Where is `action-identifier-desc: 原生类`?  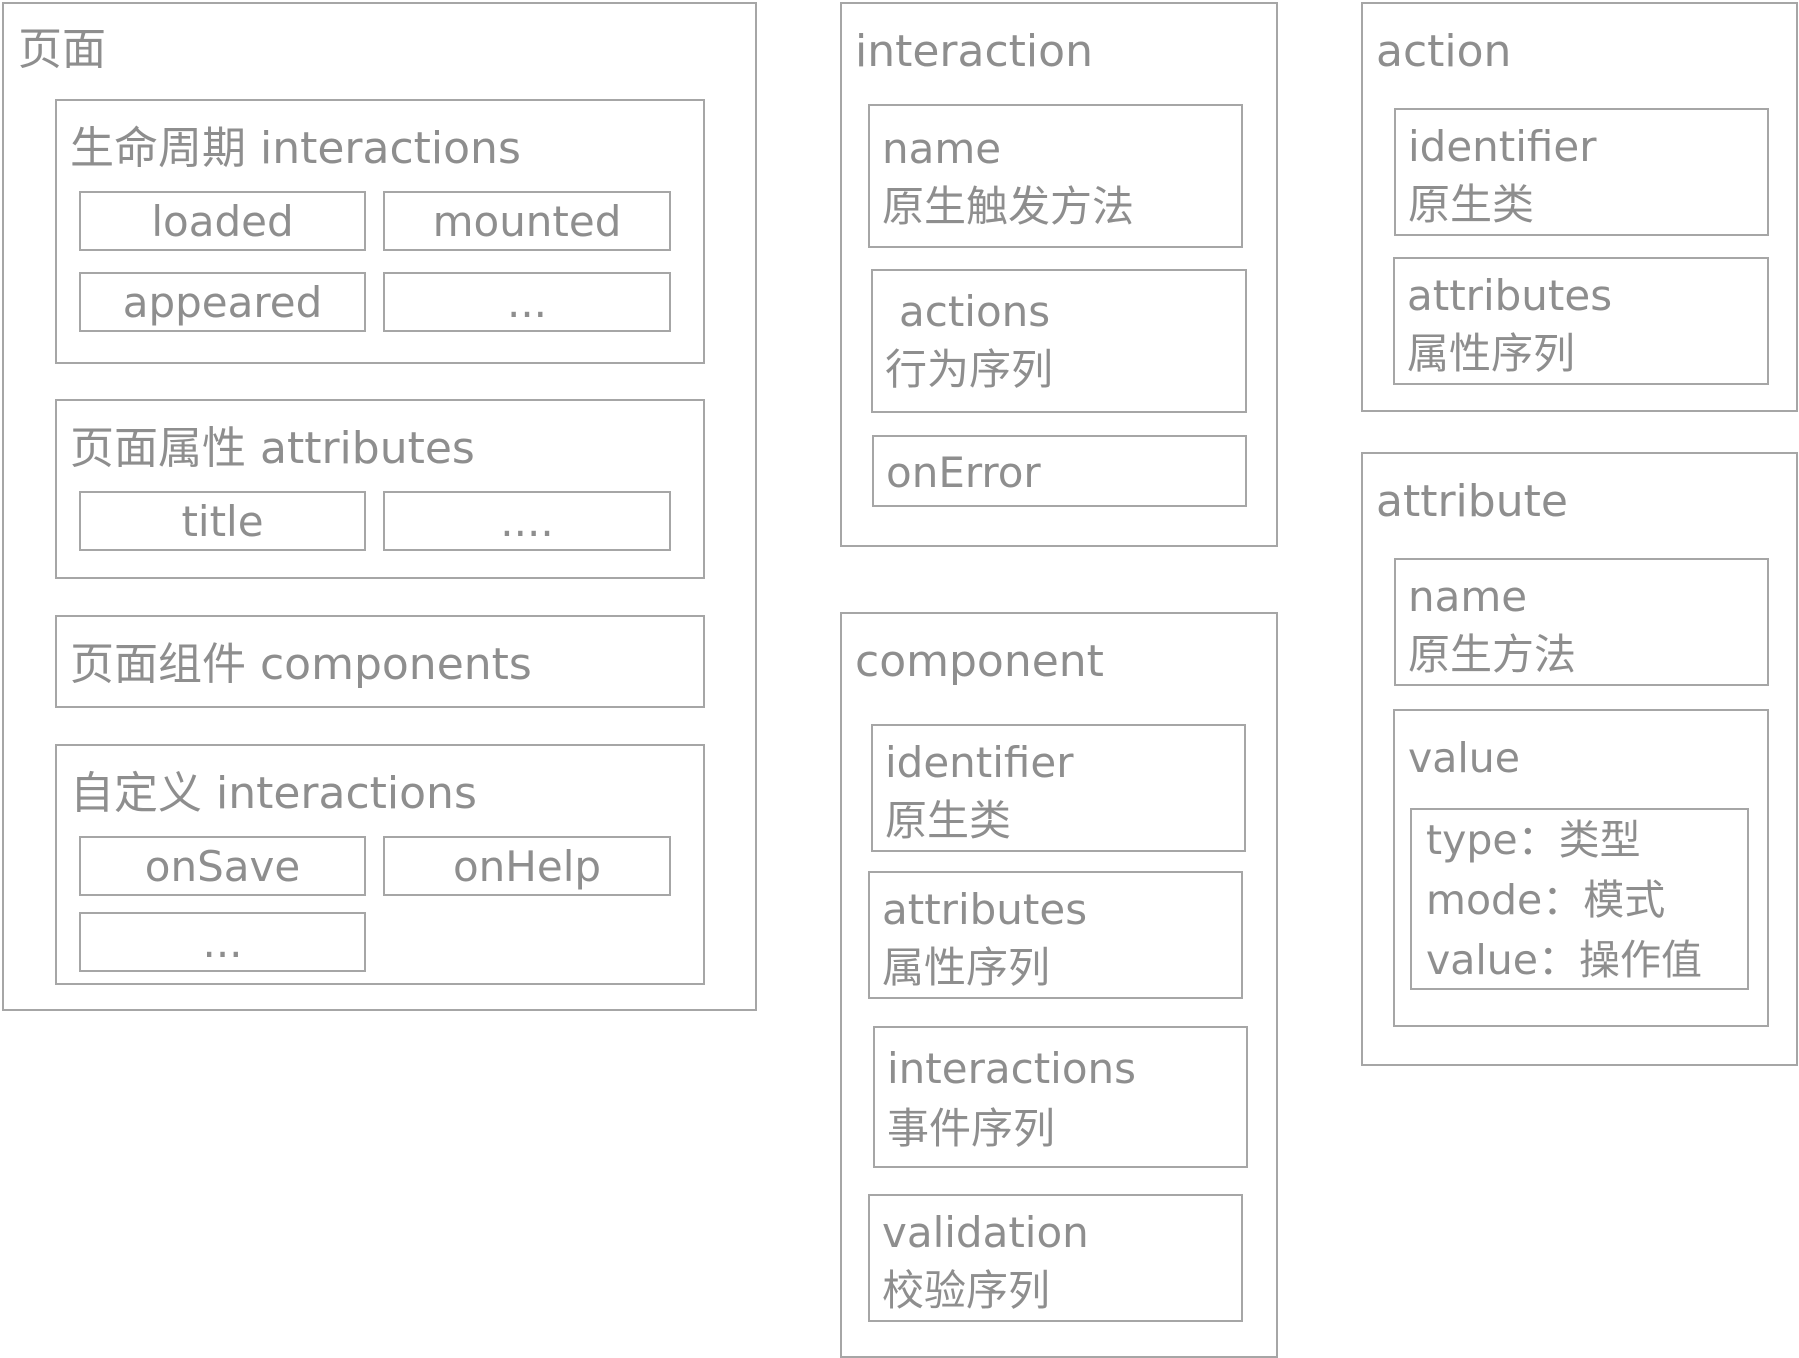
action-identifier-desc: 原生类 is located at coordinates (1471, 204).